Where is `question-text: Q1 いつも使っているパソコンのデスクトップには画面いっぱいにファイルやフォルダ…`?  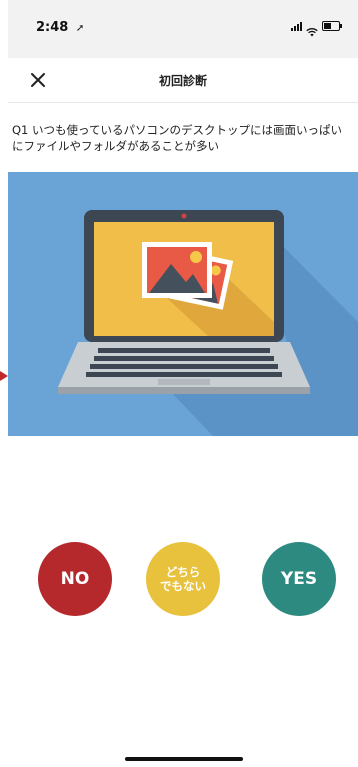
question-text: Q1 いつも使っているパソコンのデスクトップには画面いっぱいにファイルやフォルダ… is located at coordinates (177, 138).